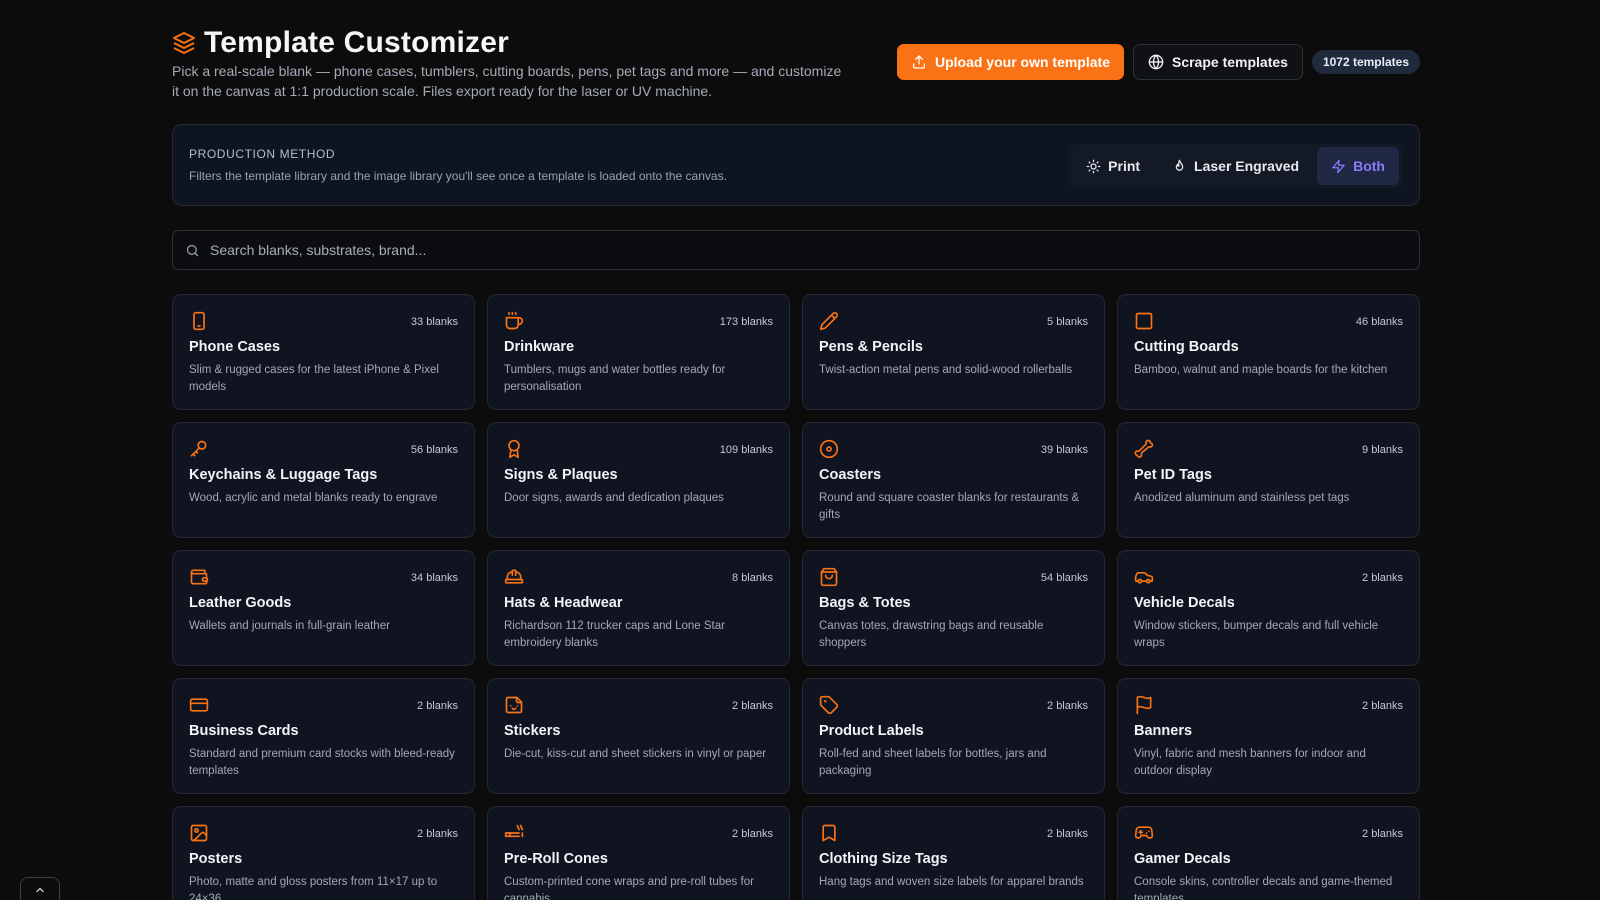 The image size is (1600, 900). What do you see at coordinates (1093, 166) in the screenshot?
I see `sun-icon` at bounding box center [1093, 166].